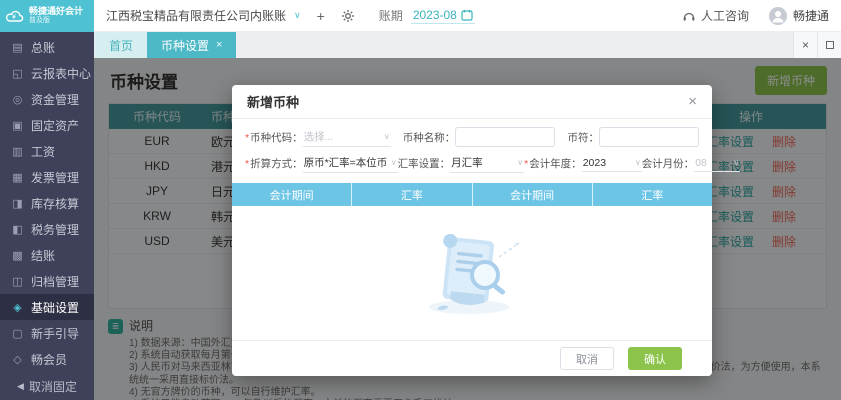 Image resolution: width=841 pixels, height=400 pixels. What do you see at coordinates (321, 16) in the screenshot?
I see `add-account-button: +` at bounding box center [321, 16].